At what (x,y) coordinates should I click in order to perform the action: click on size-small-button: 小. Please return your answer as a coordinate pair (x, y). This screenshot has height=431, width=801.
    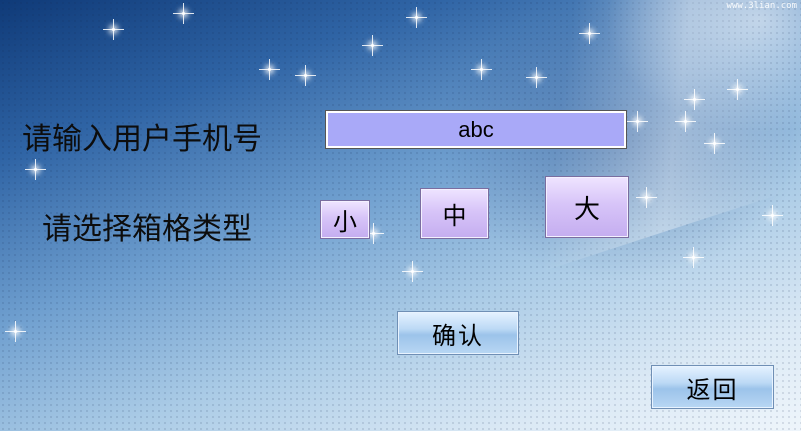
    Looking at the image, I should click on (345, 219).